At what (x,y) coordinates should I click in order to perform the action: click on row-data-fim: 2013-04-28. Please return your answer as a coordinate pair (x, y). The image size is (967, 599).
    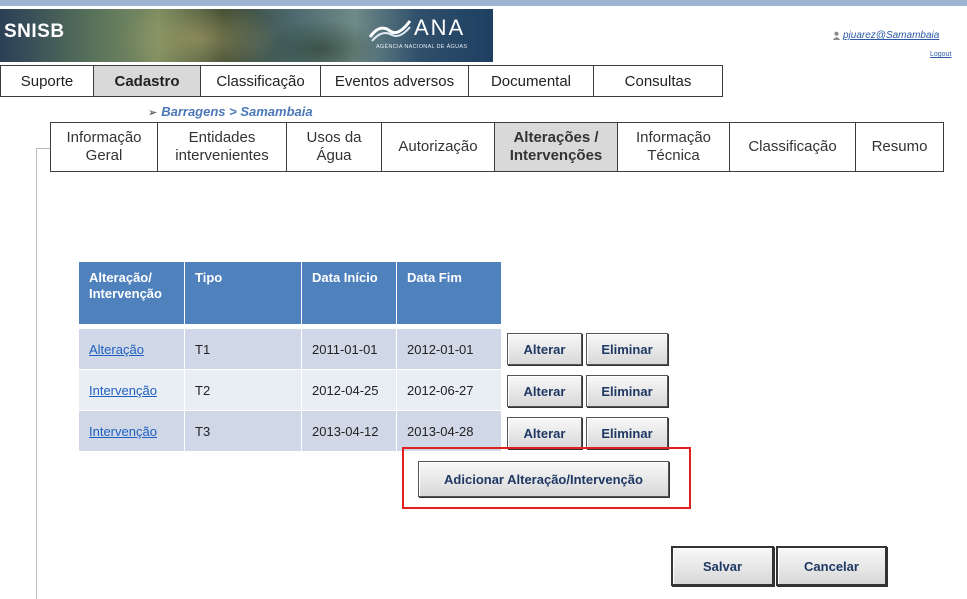
    Looking at the image, I should click on (449, 431).